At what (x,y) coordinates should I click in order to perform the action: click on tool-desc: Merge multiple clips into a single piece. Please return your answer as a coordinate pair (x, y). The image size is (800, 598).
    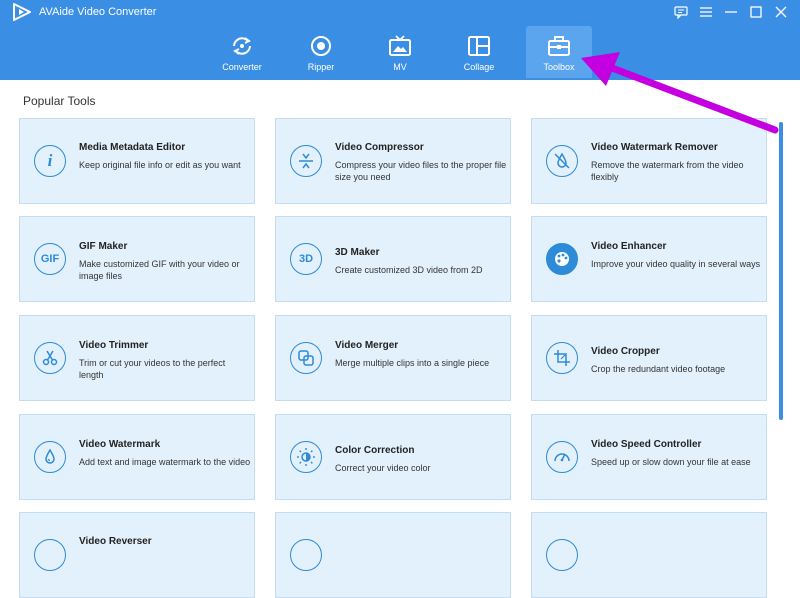
    Looking at the image, I should click on (412, 363).